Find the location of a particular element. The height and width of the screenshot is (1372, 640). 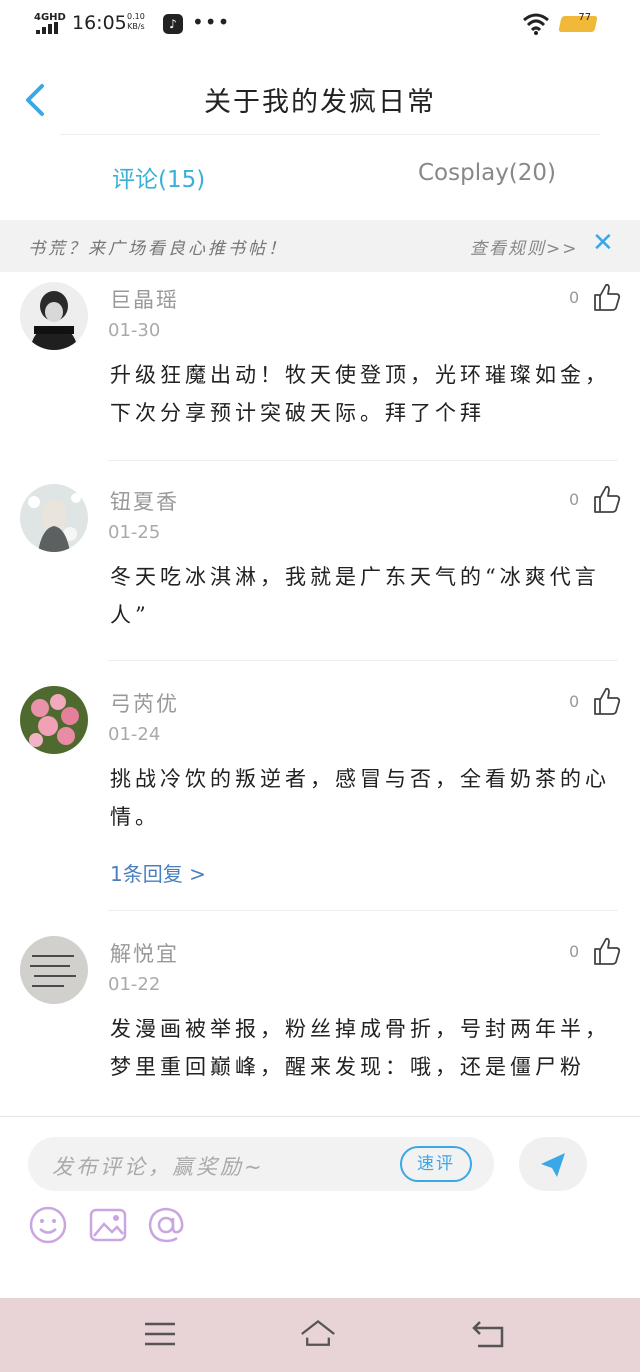

send-icon is located at coordinates (553, 1165).